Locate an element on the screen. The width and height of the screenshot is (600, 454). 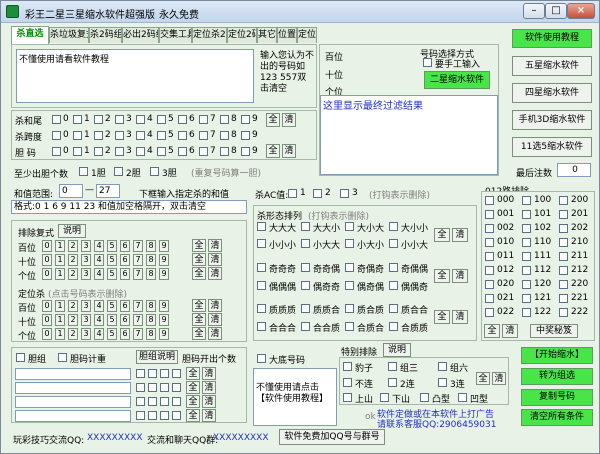
pos-2-digit-1: 1 is located at coordinates (60, 274).